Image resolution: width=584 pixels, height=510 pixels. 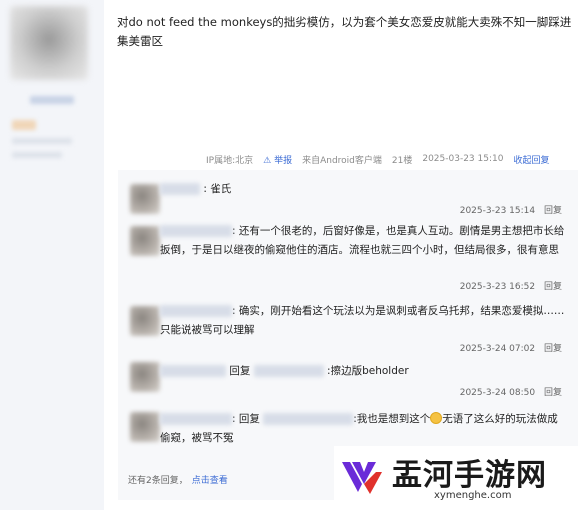 What do you see at coordinates (402, 160) in the screenshot?
I see `floor-number: 21楼` at bounding box center [402, 160].